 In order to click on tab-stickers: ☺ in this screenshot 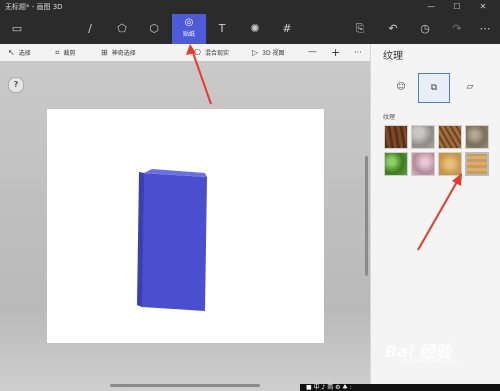, I will do `click(401, 87)`.